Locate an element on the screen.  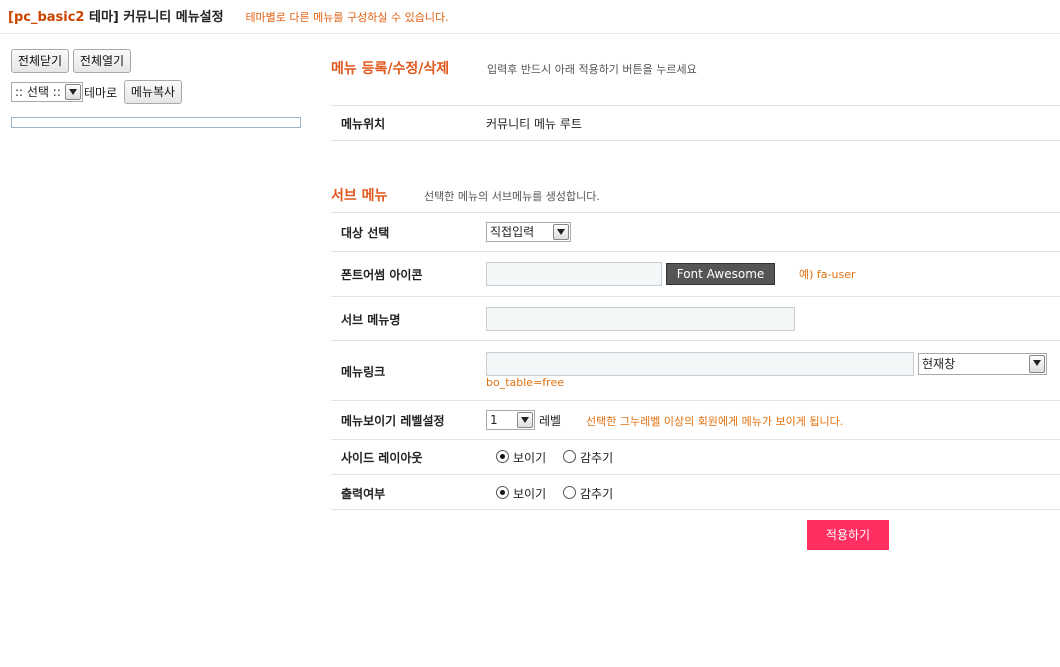
theme-select: :: 선택 :: is located at coordinates (47, 92).